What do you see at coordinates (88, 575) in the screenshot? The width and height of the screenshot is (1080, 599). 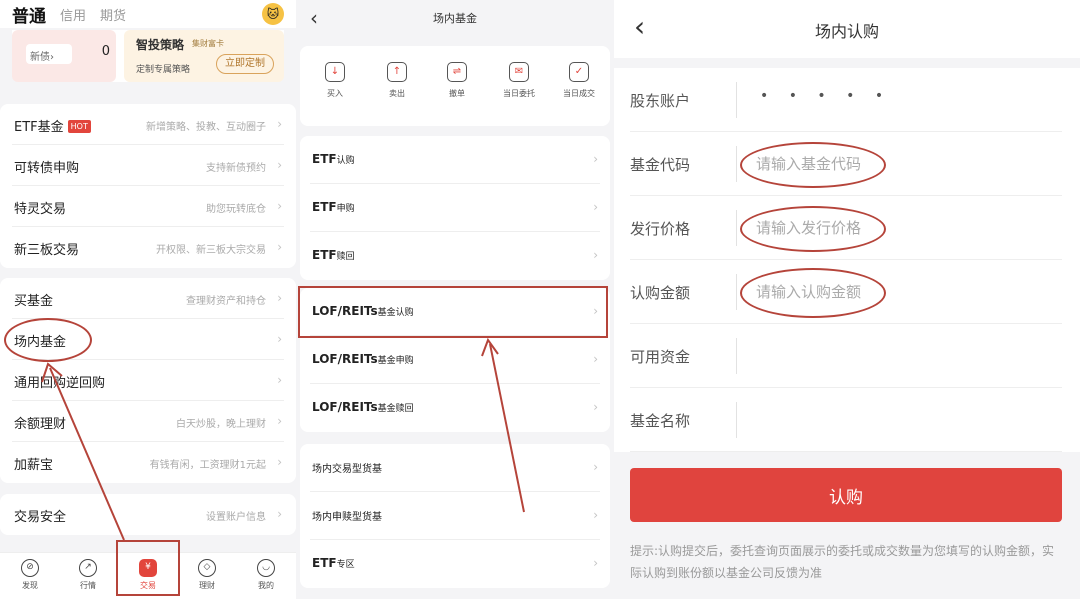 I see `nav-market: ↗ 行情` at bounding box center [88, 575].